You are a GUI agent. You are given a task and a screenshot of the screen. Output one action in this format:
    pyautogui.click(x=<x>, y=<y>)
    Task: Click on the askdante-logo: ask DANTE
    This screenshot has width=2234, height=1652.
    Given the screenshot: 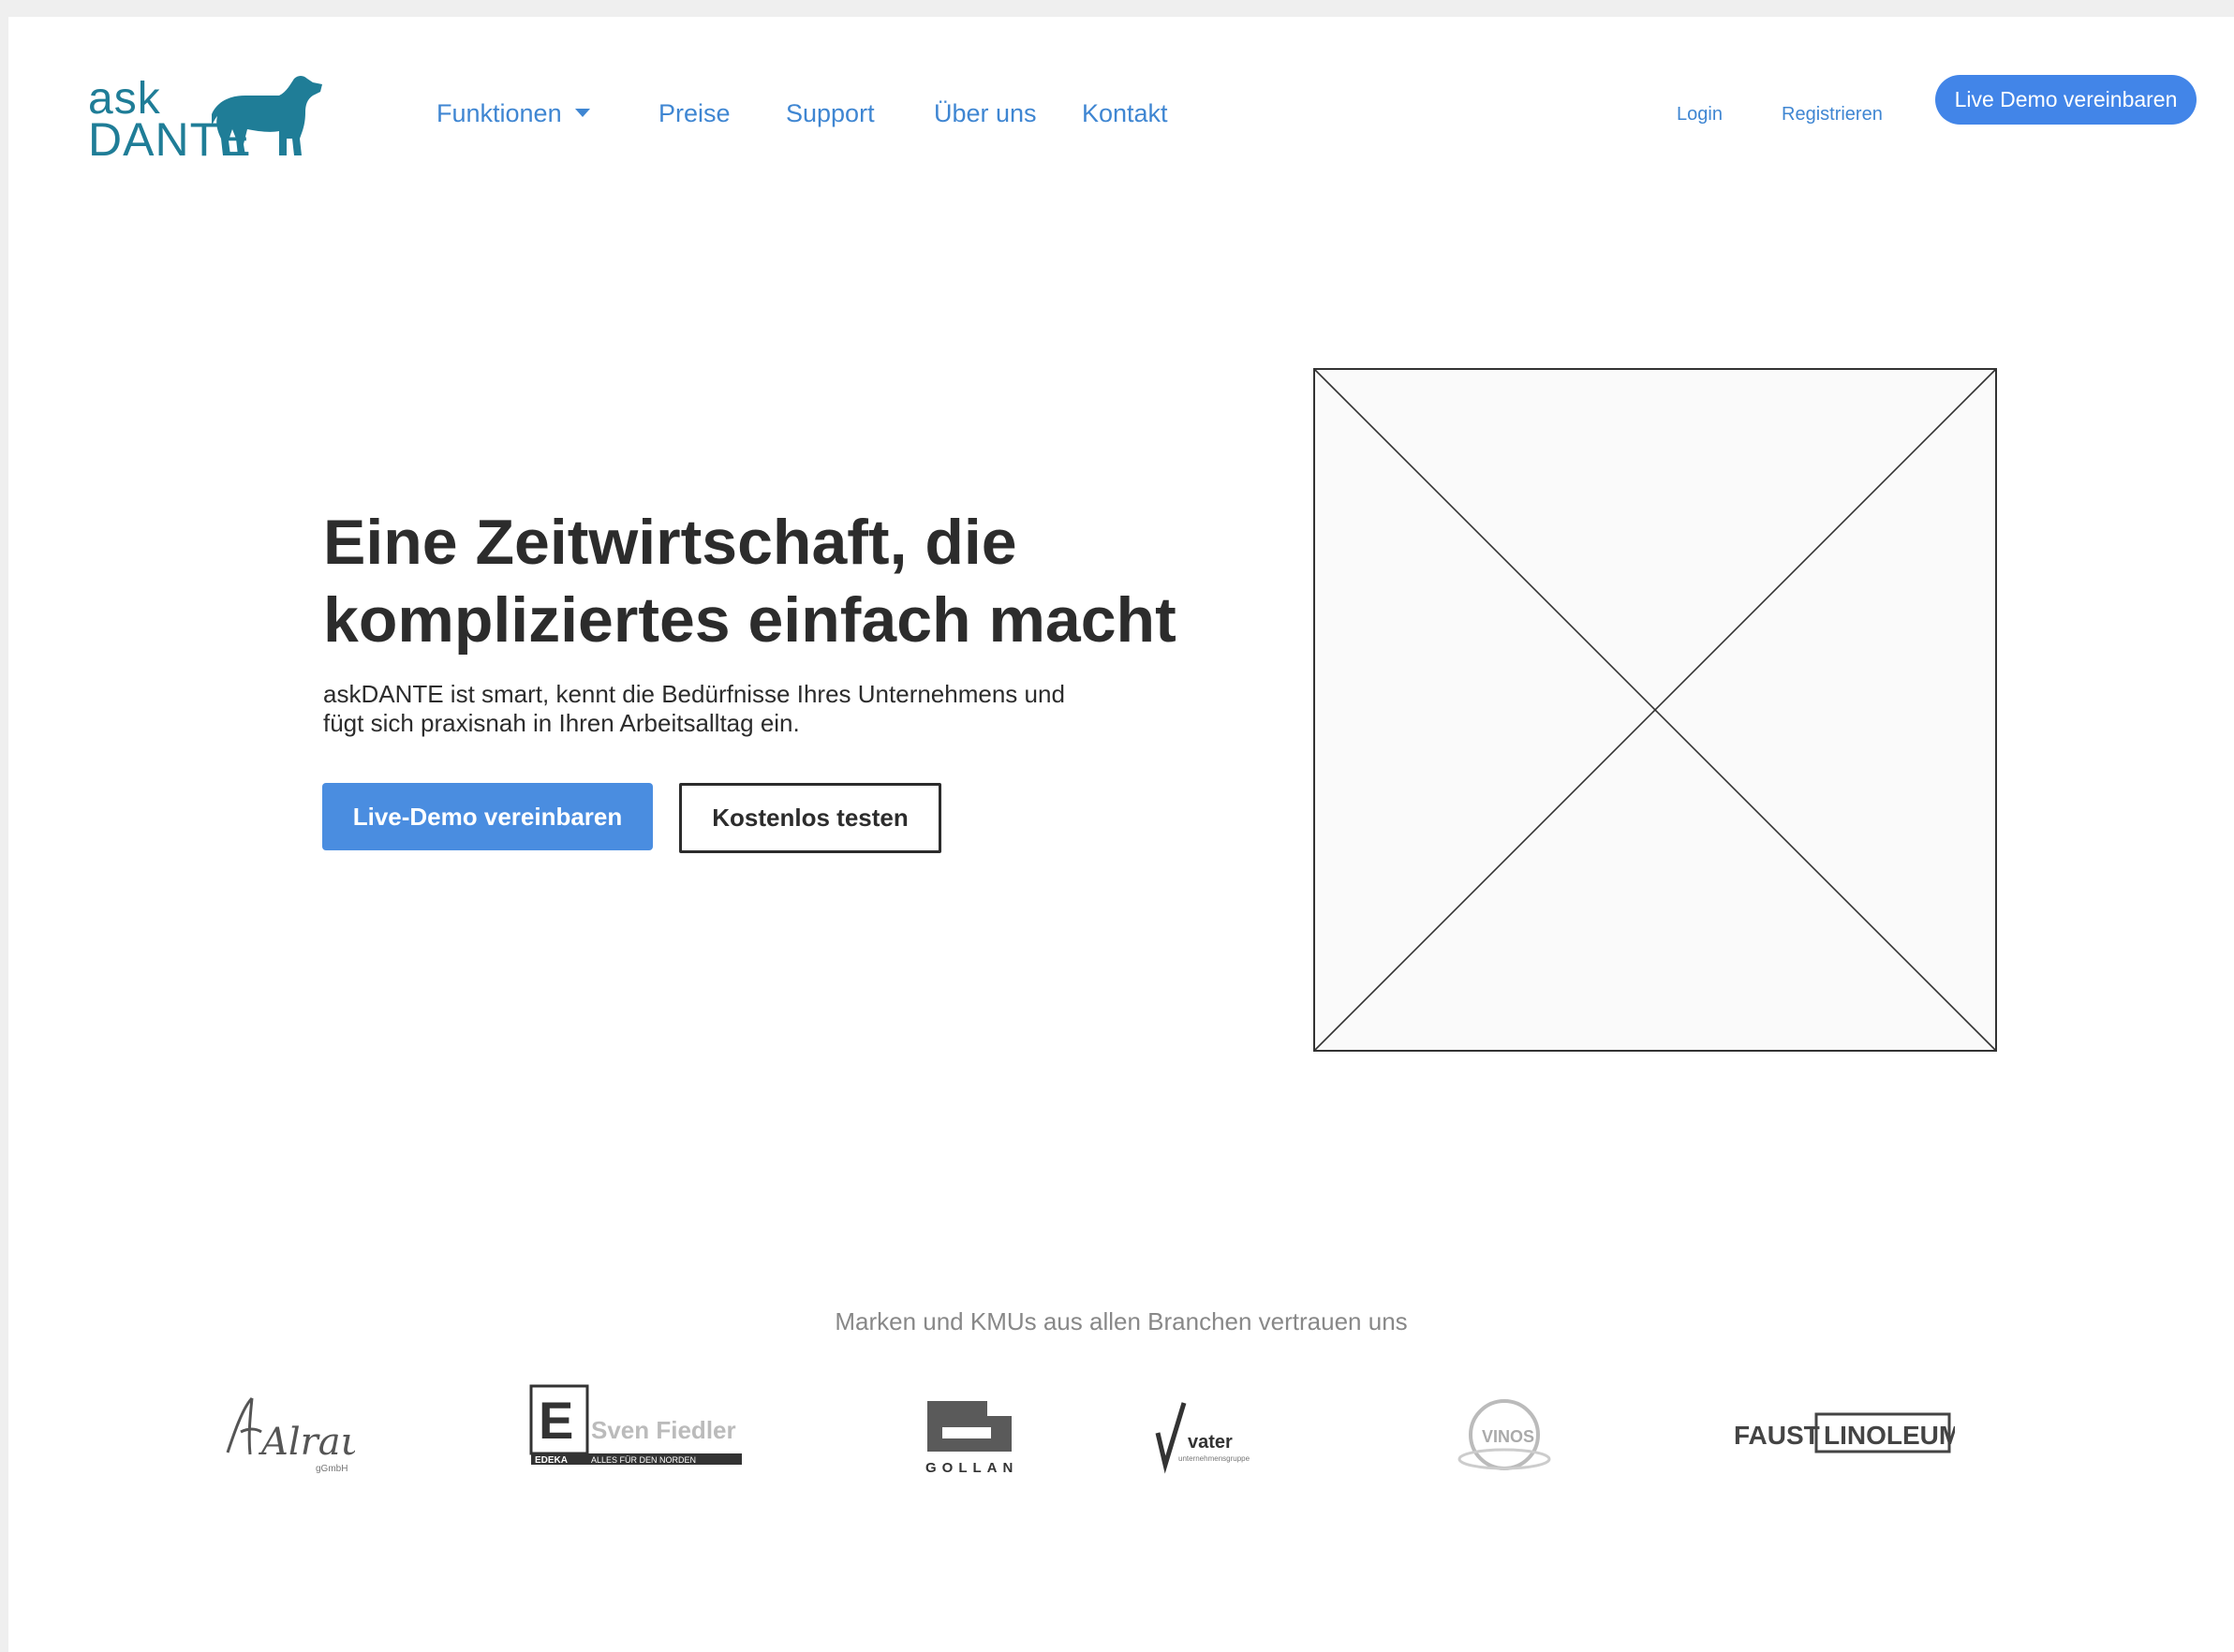 What is the action you would take?
    pyautogui.click(x=210, y=109)
    